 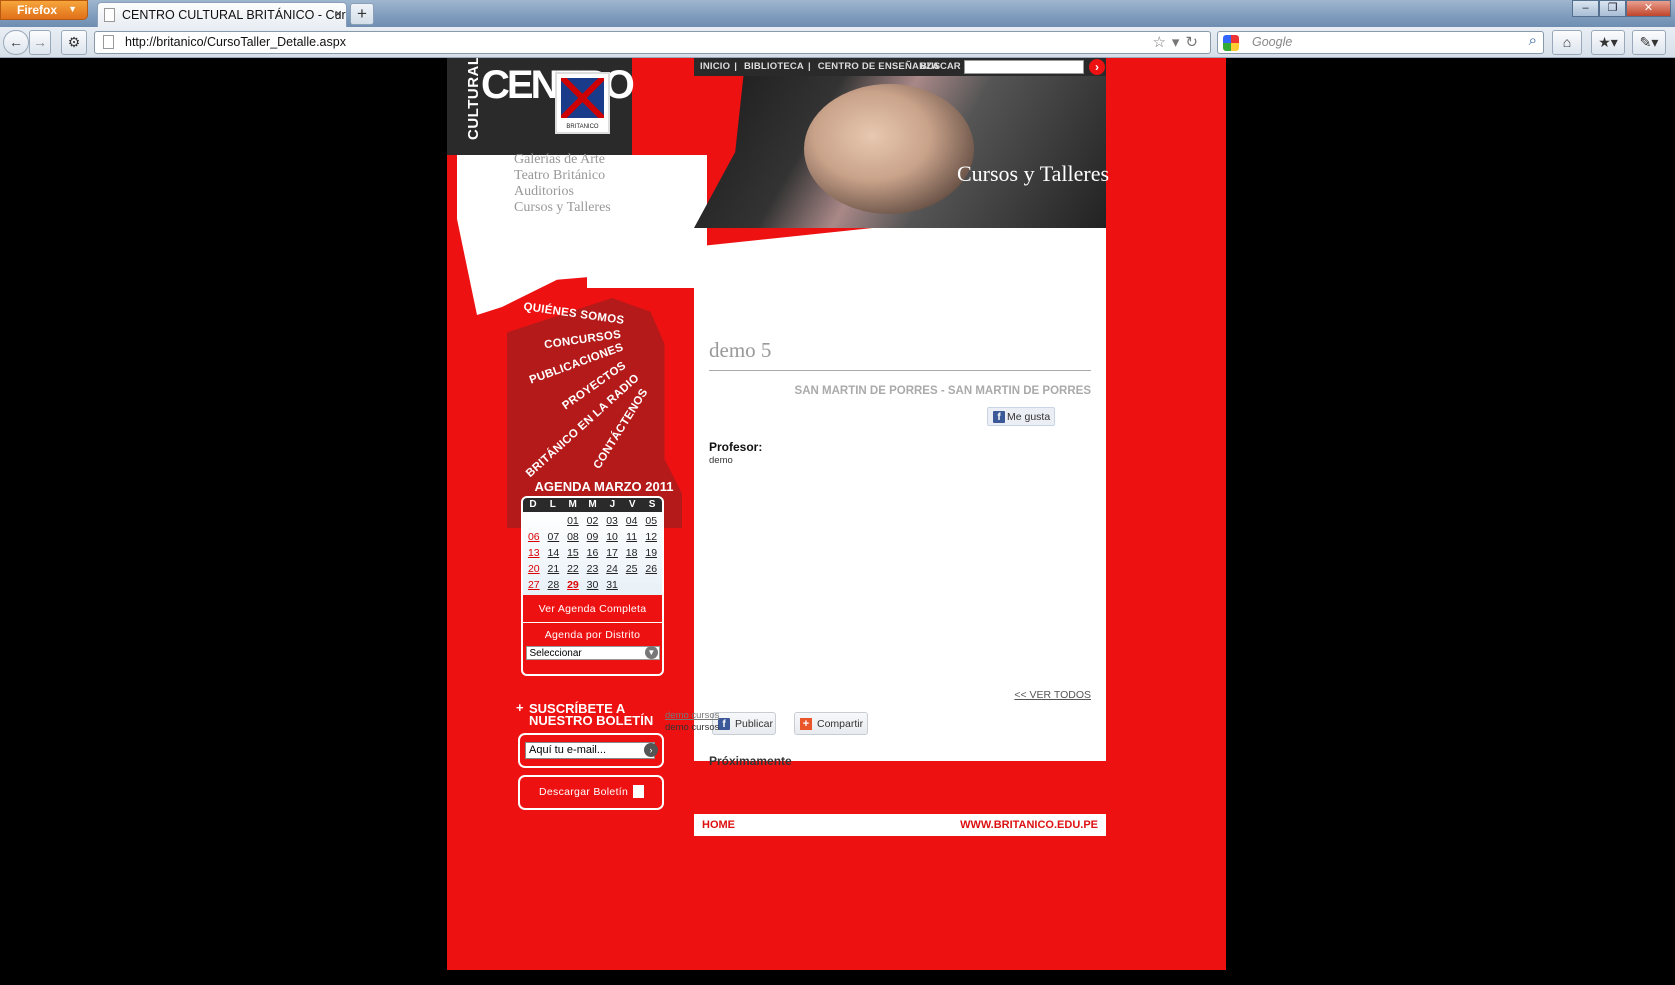 I want to click on browser-tab: CENTRO CULTURAL BRITÁNICO - Curso... ×, so click(x=222, y=14).